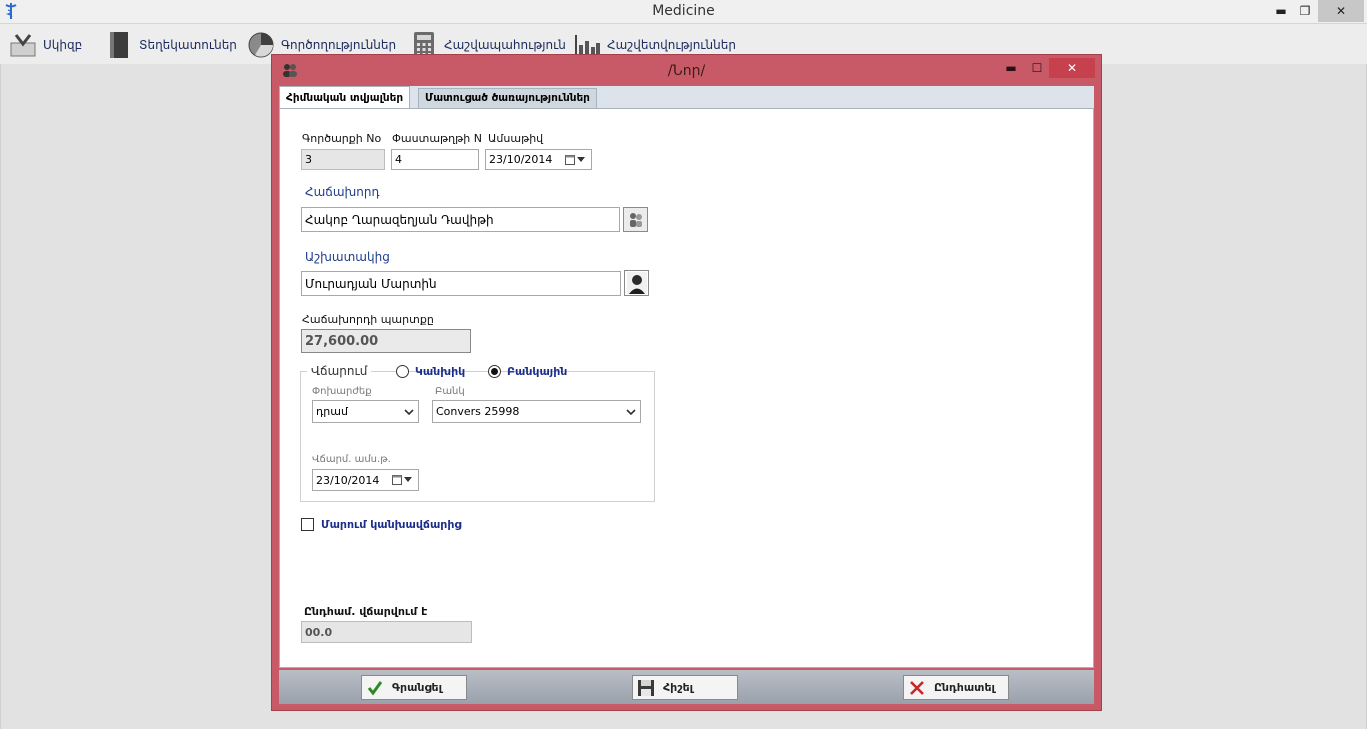 The height and width of the screenshot is (729, 1367). Describe the element at coordinates (339, 45) in the screenshot. I see `menu-operations-label: Գործողություններ` at that location.